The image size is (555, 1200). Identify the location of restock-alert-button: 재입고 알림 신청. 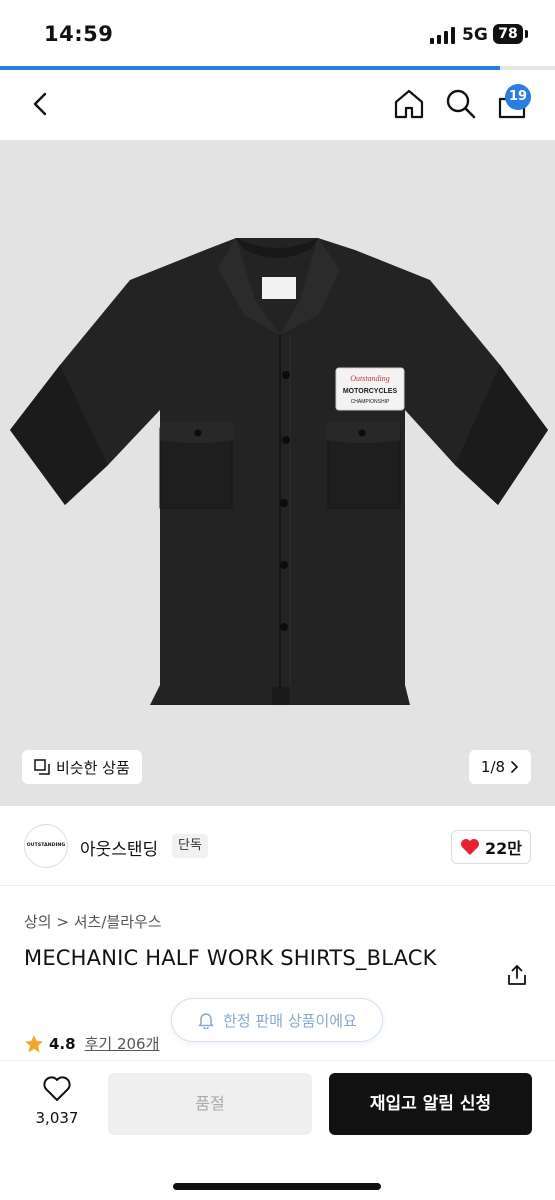
(430, 1104).